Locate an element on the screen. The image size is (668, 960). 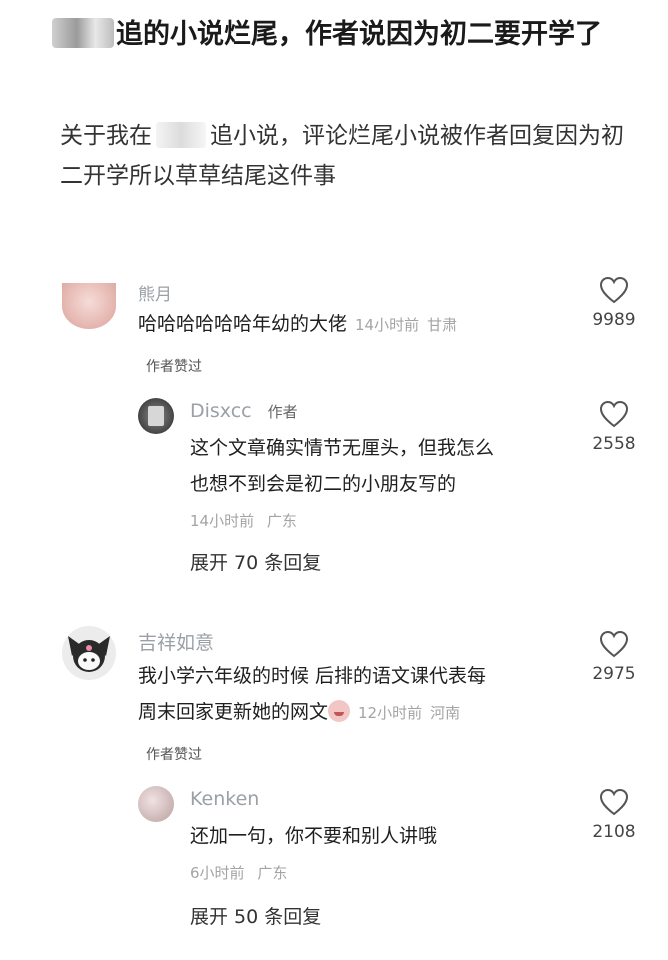
blurred-app-name is located at coordinates (83, 33).